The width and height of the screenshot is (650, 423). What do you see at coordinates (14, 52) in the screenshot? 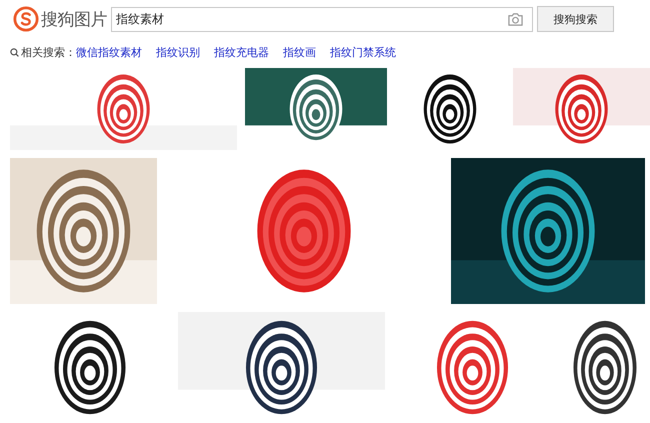
I see `search-icon` at bounding box center [14, 52].